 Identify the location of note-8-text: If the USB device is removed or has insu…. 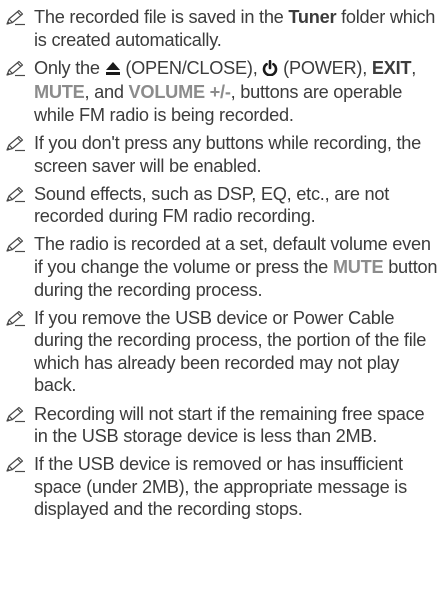
(220, 487).